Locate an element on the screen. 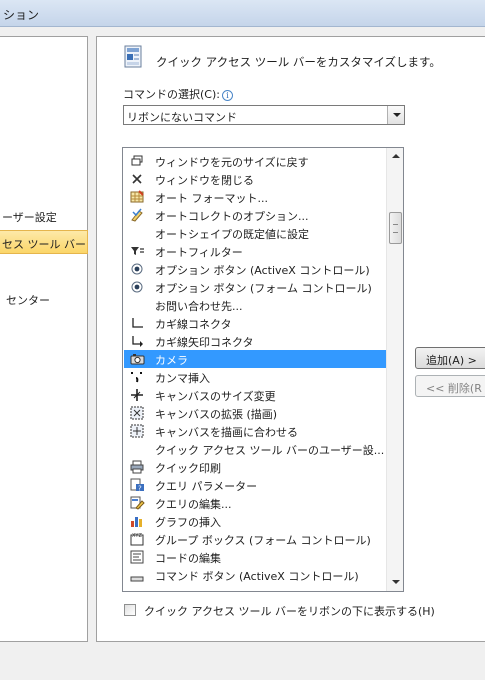  printer-icon is located at coordinates (137, 467).